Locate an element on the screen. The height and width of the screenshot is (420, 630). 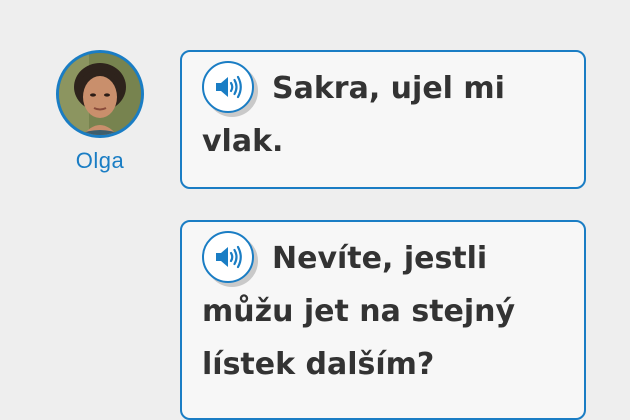
avatar-photo is located at coordinates (100, 94).